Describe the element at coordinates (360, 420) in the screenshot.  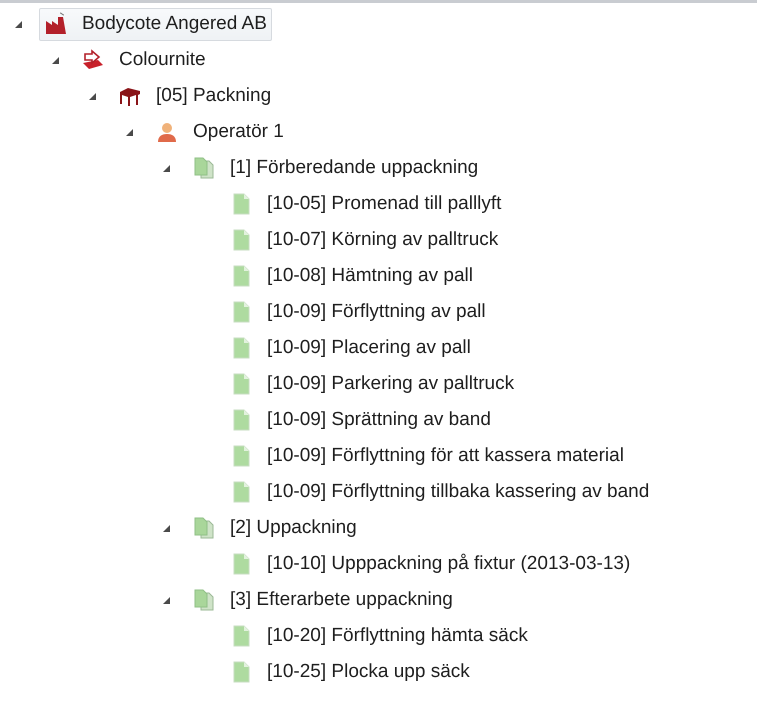
I see `tree-item: [10-09] Sprättning av band` at that location.